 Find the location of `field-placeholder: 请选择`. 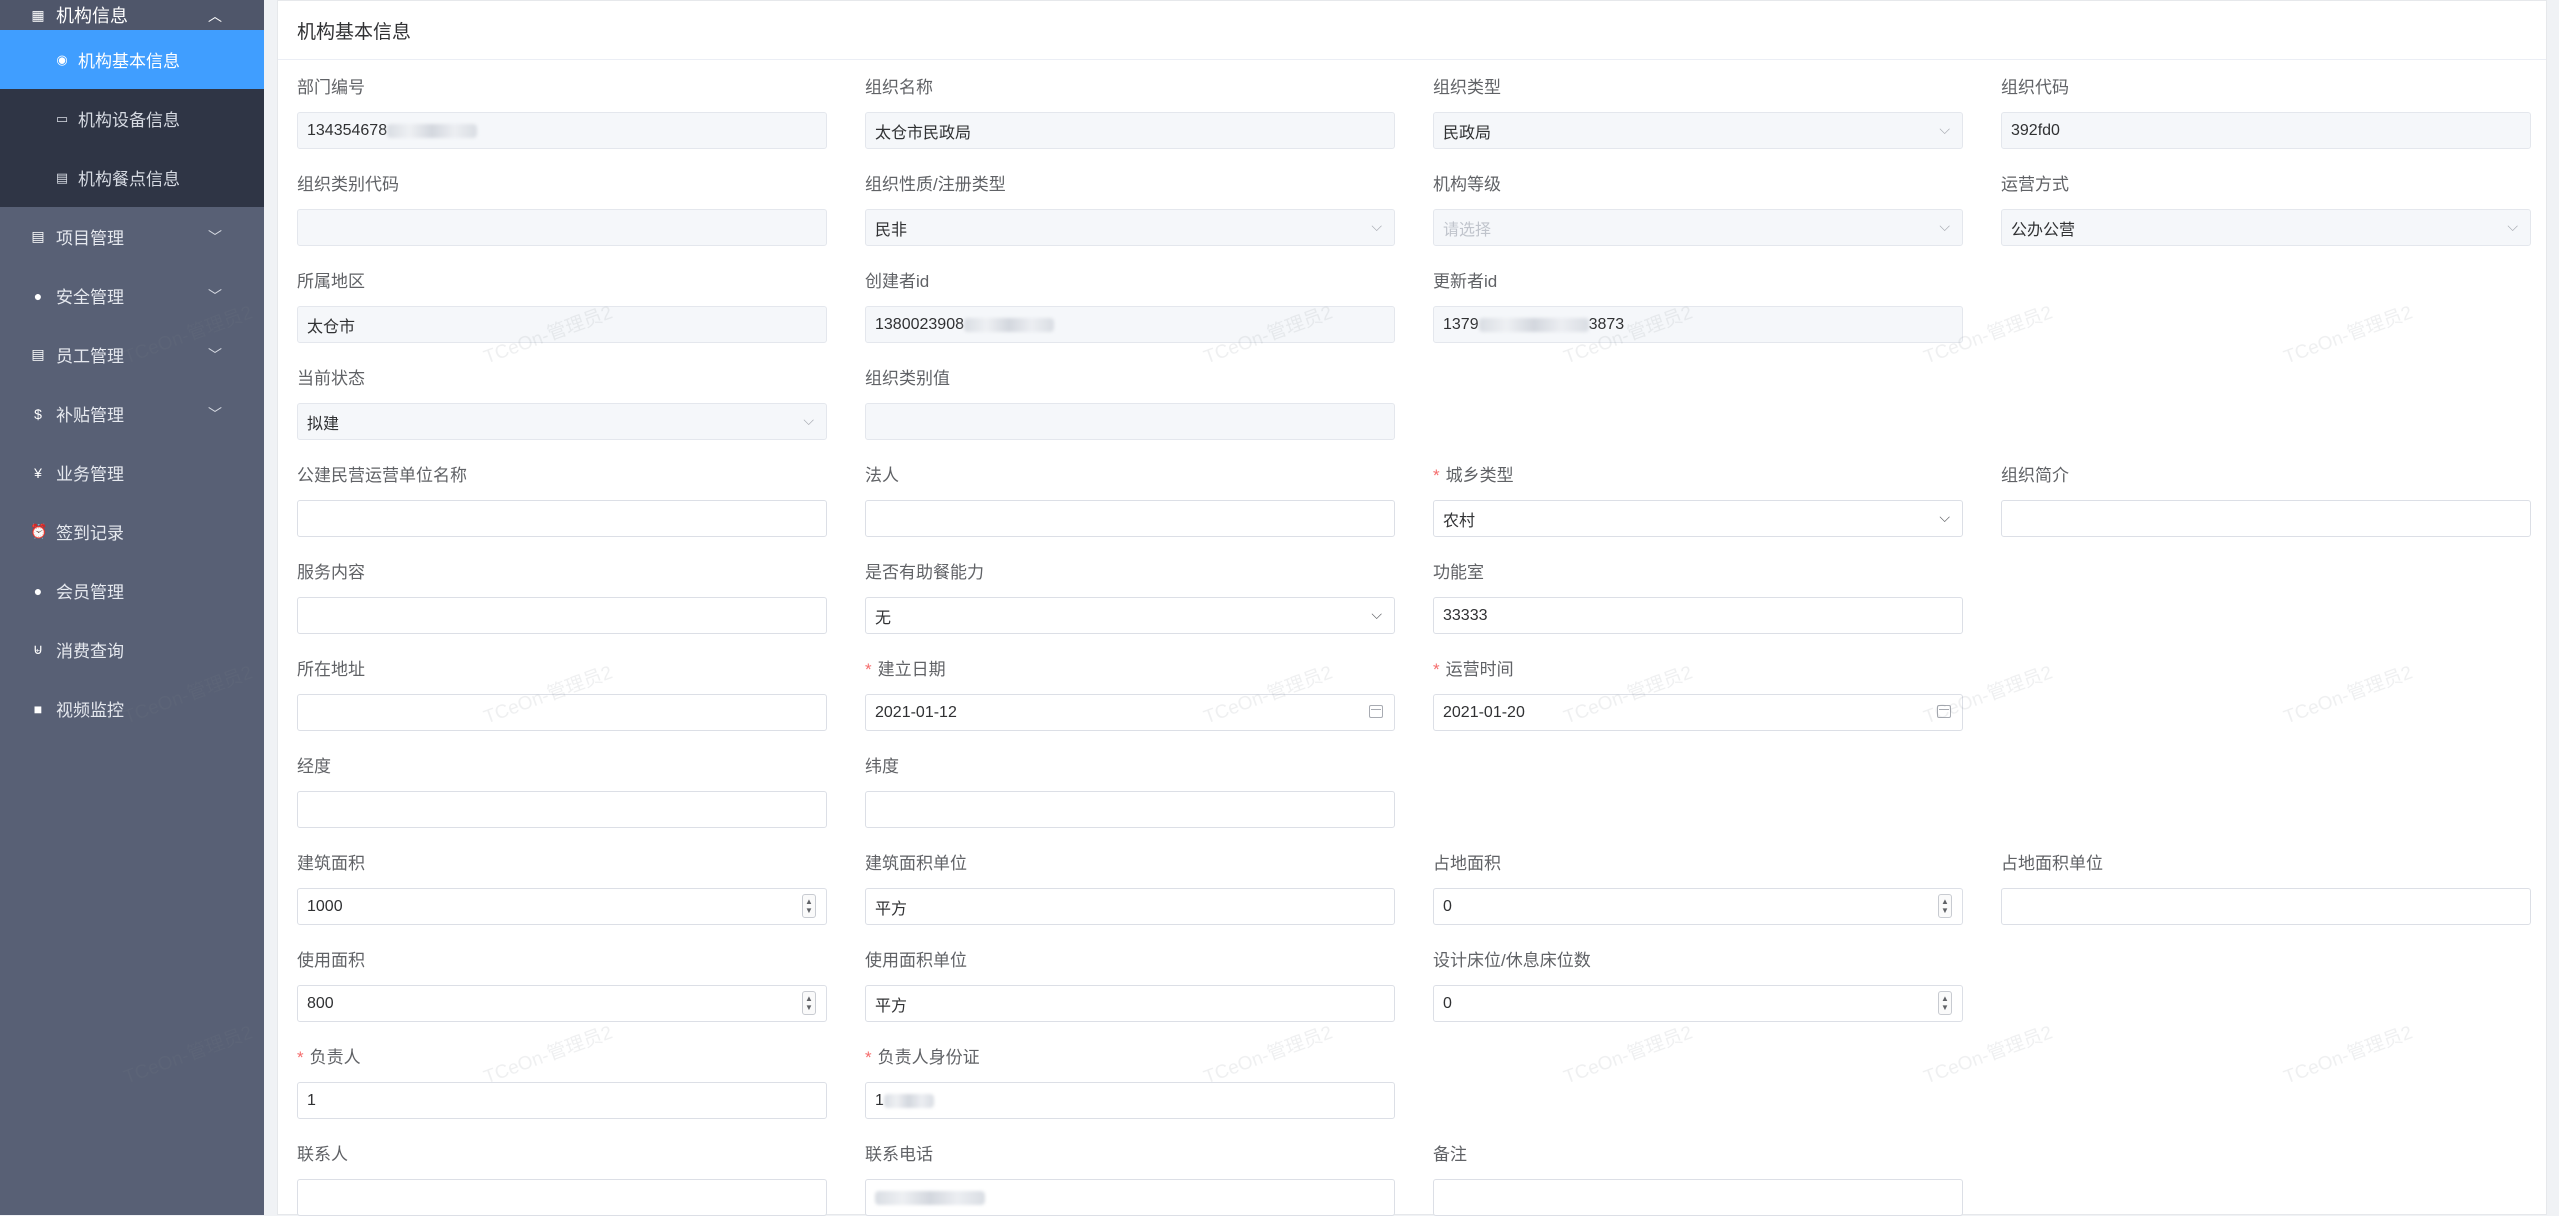

field-placeholder: 请选择 is located at coordinates (1467, 230).